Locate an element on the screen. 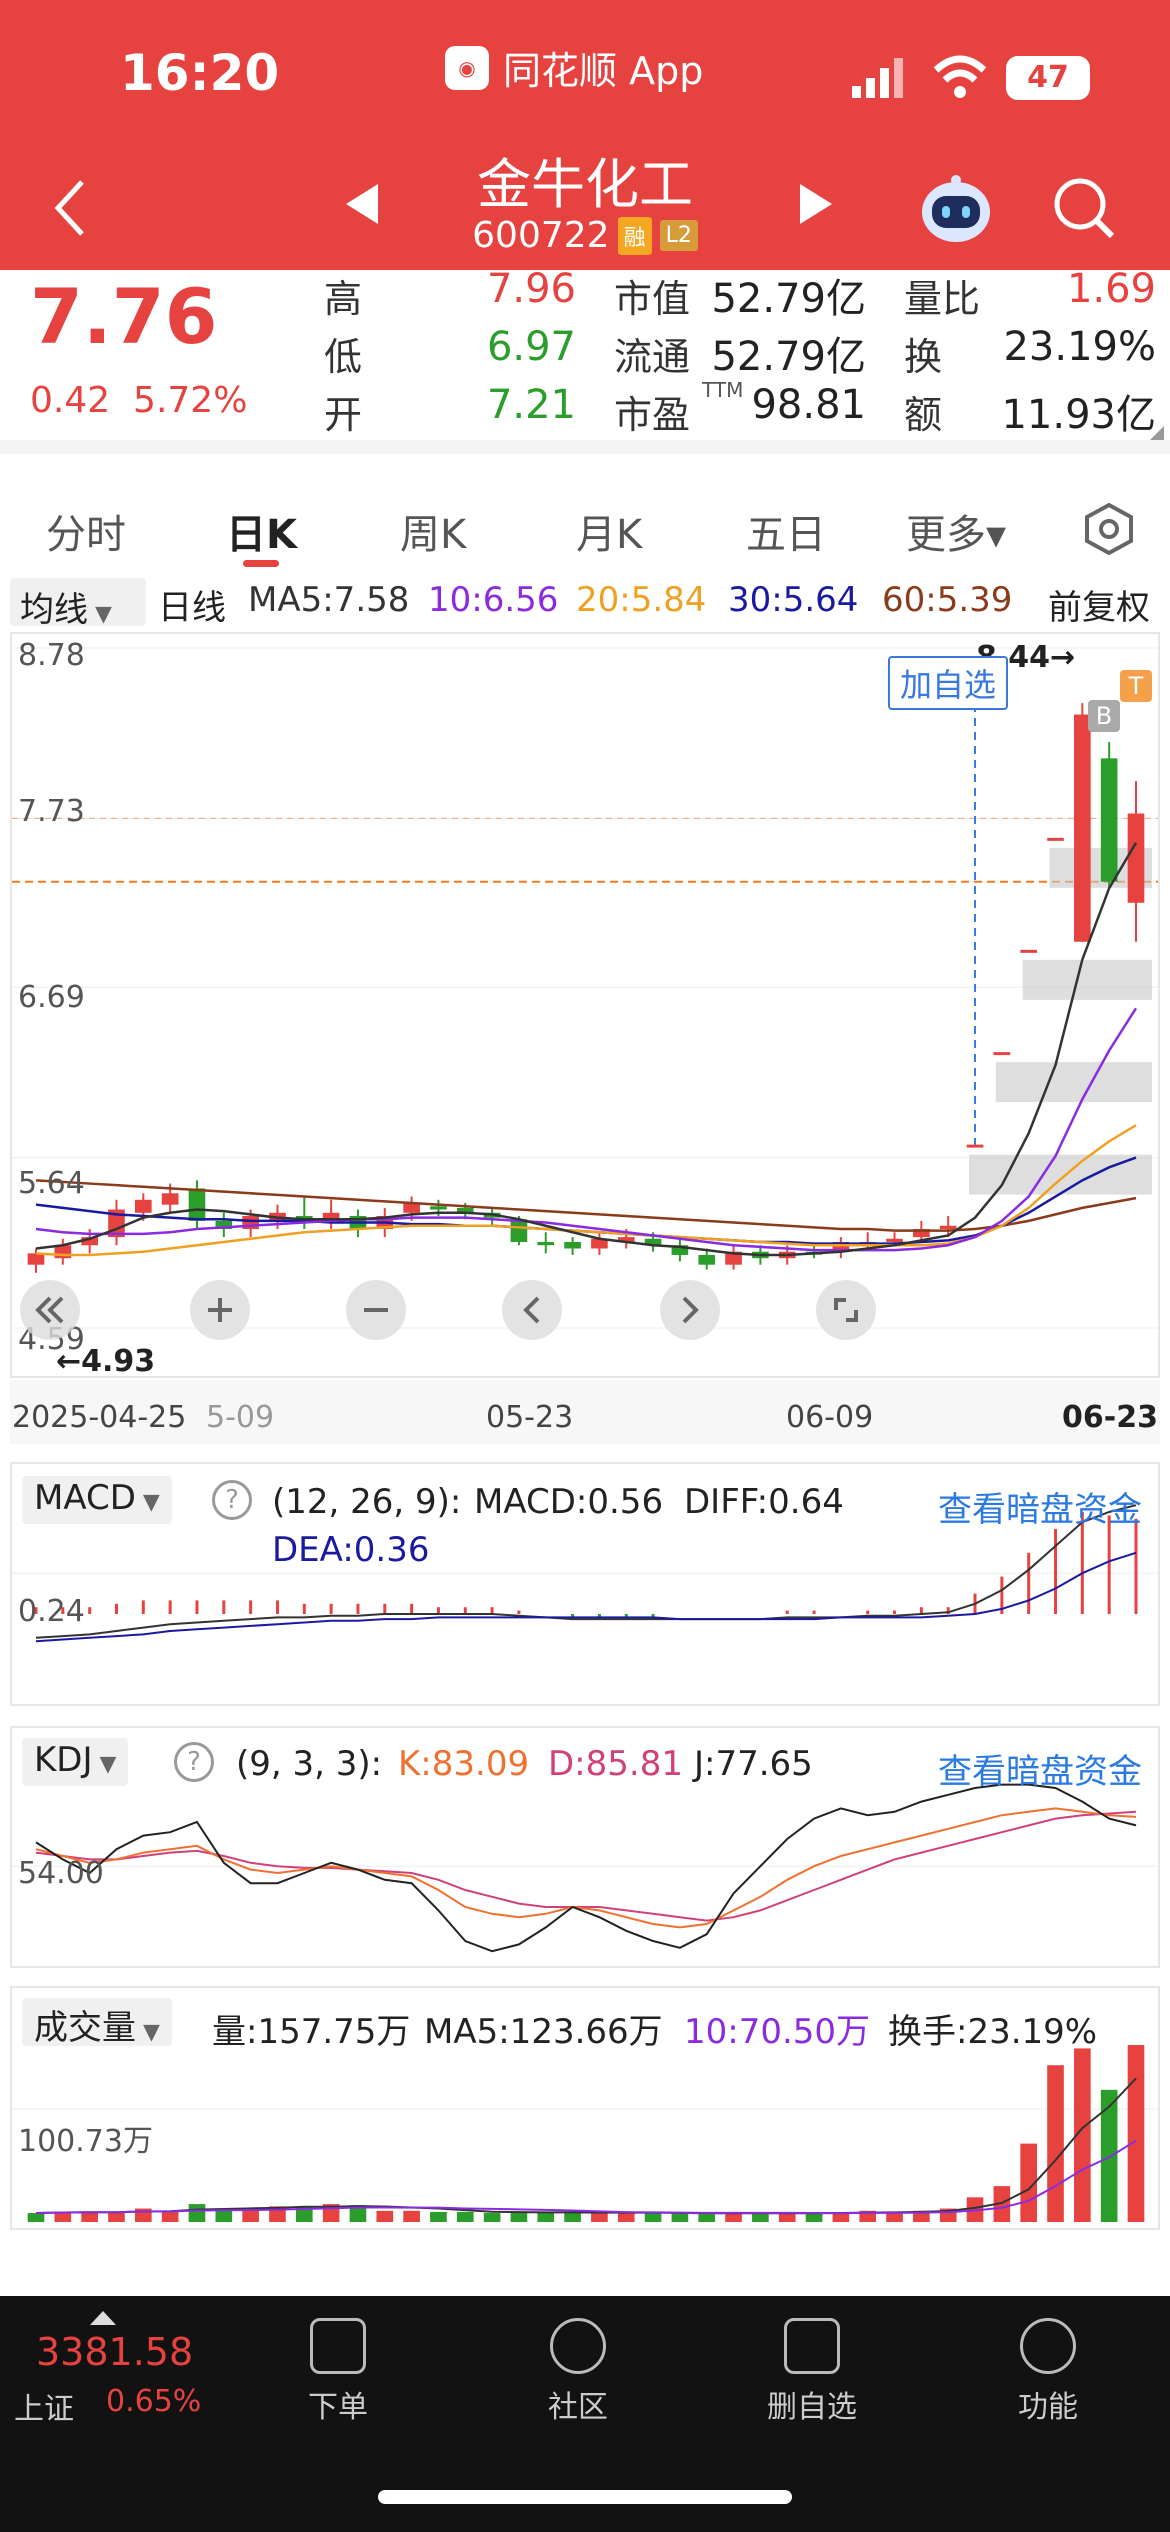 The image size is (1170, 2532). j-value: J:77.65 is located at coordinates (753, 1764).